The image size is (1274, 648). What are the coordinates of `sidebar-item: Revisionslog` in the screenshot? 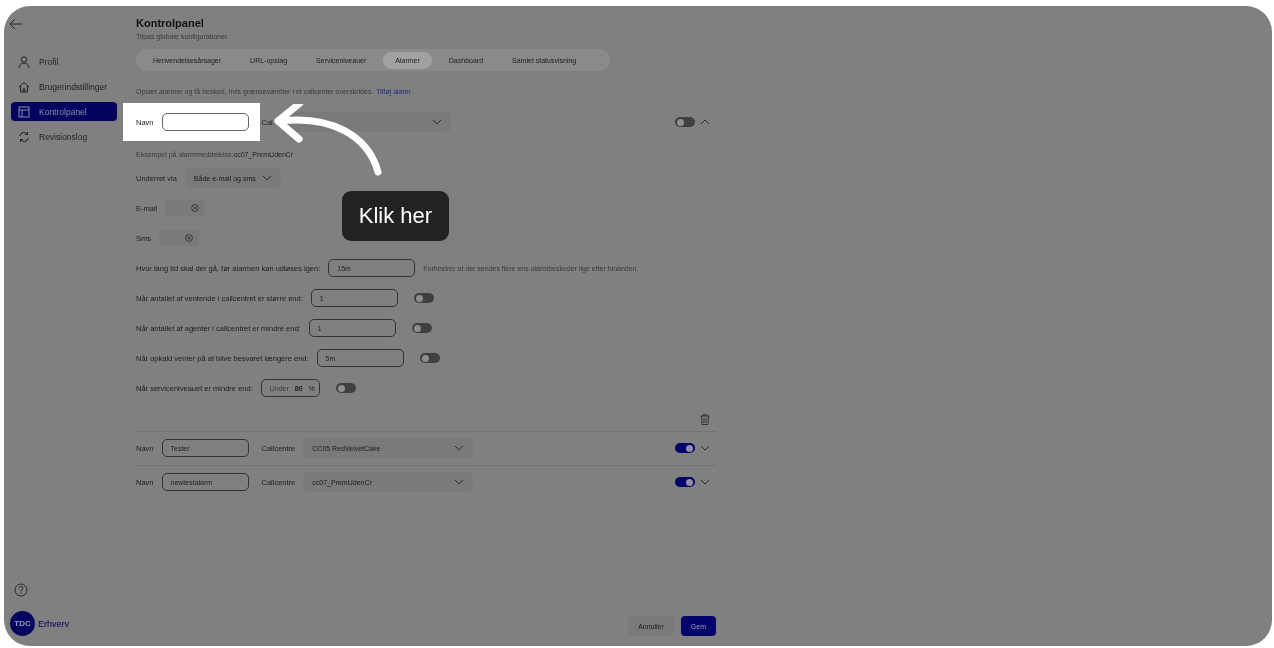 It's located at (64, 136).